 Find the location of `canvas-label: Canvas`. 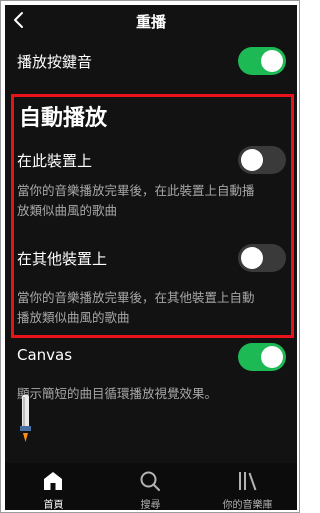

canvas-label: Canvas is located at coordinates (45, 355).